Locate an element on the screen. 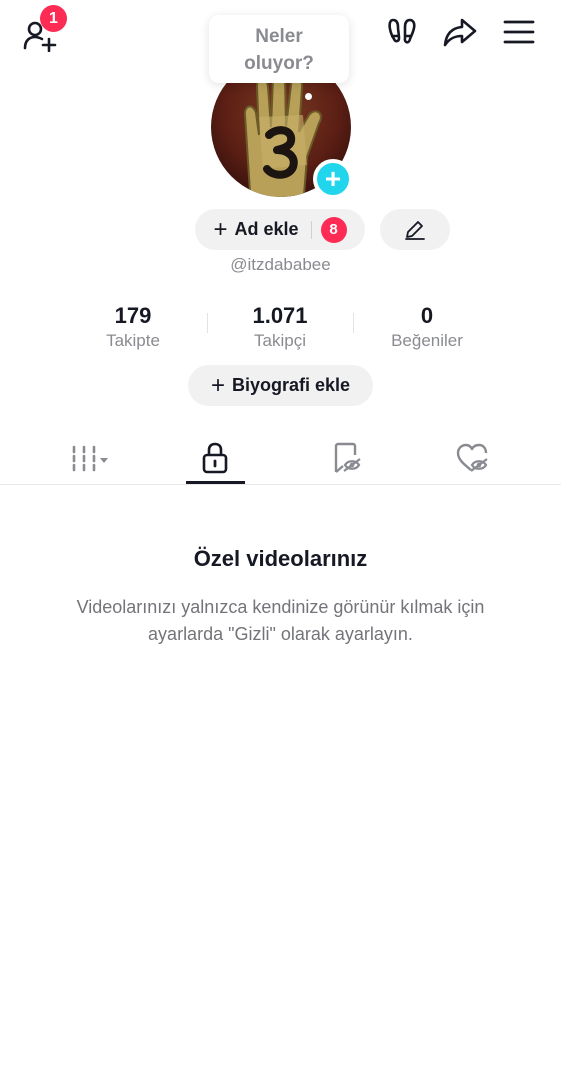 The height and width of the screenshot is (1080, 561). pencil-icon is located at coordinates (415, 230).